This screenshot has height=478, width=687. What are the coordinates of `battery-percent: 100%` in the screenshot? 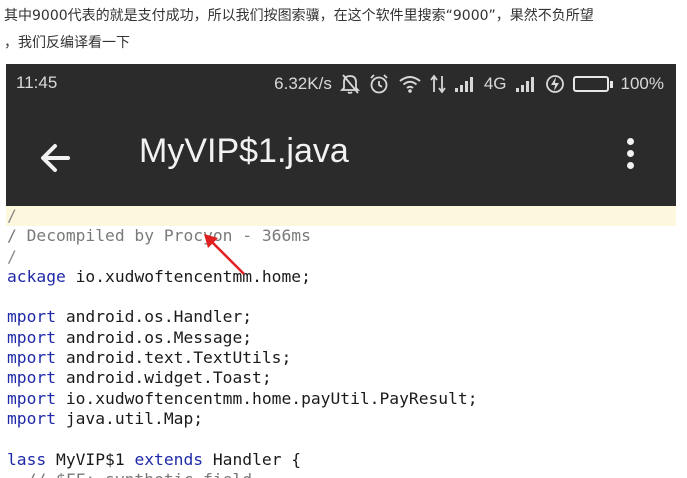 It's located at (642, 83).